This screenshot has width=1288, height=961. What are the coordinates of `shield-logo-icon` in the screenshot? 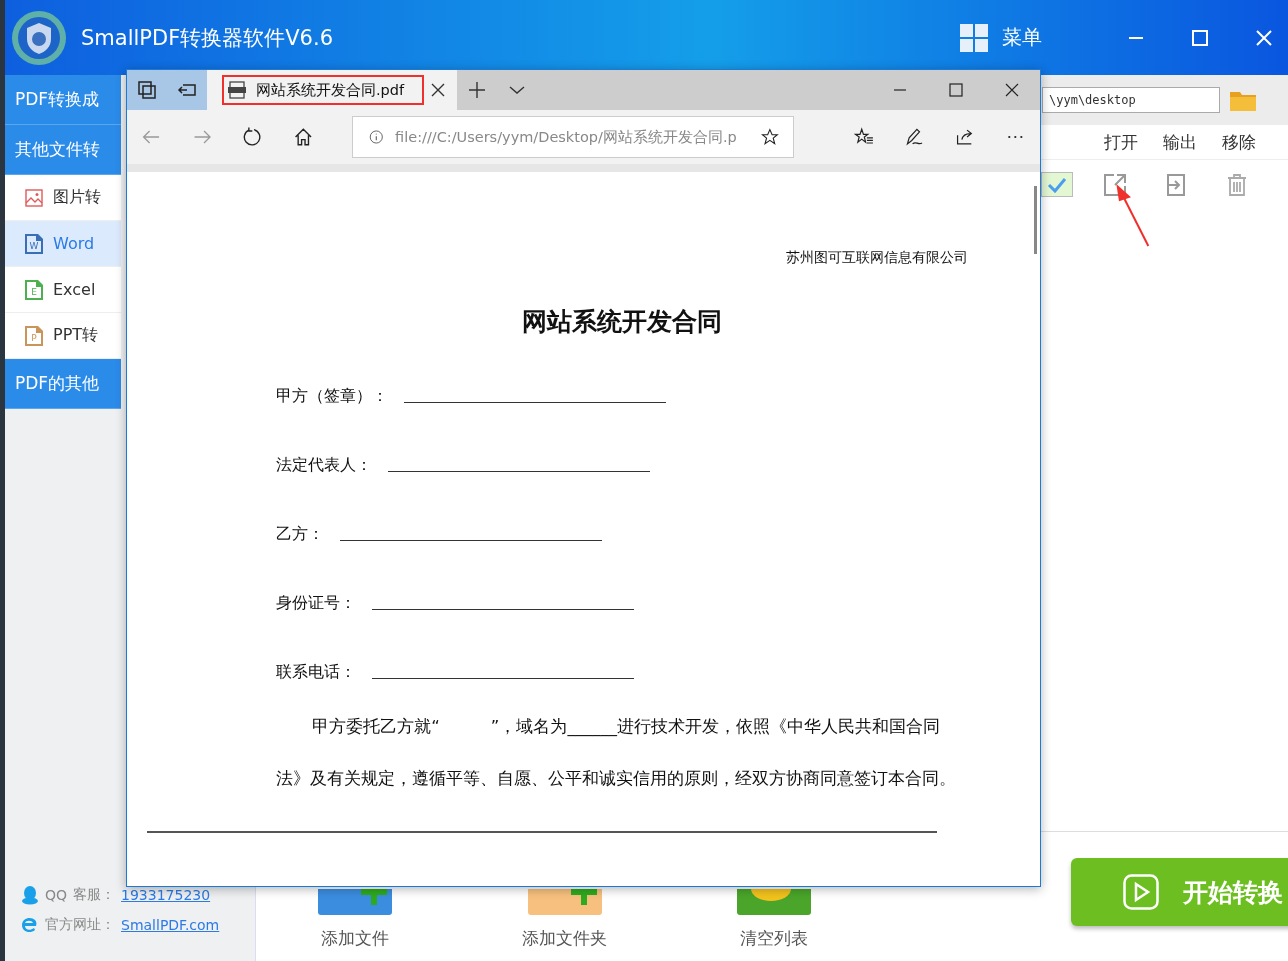 It's located at (39, 37).